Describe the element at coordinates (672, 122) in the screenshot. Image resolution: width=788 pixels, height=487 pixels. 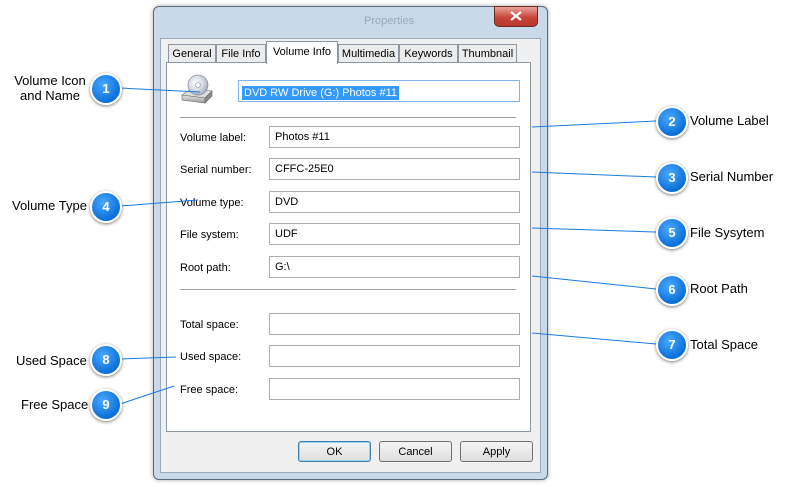
I see `callout-badge-2: 2` at that location.